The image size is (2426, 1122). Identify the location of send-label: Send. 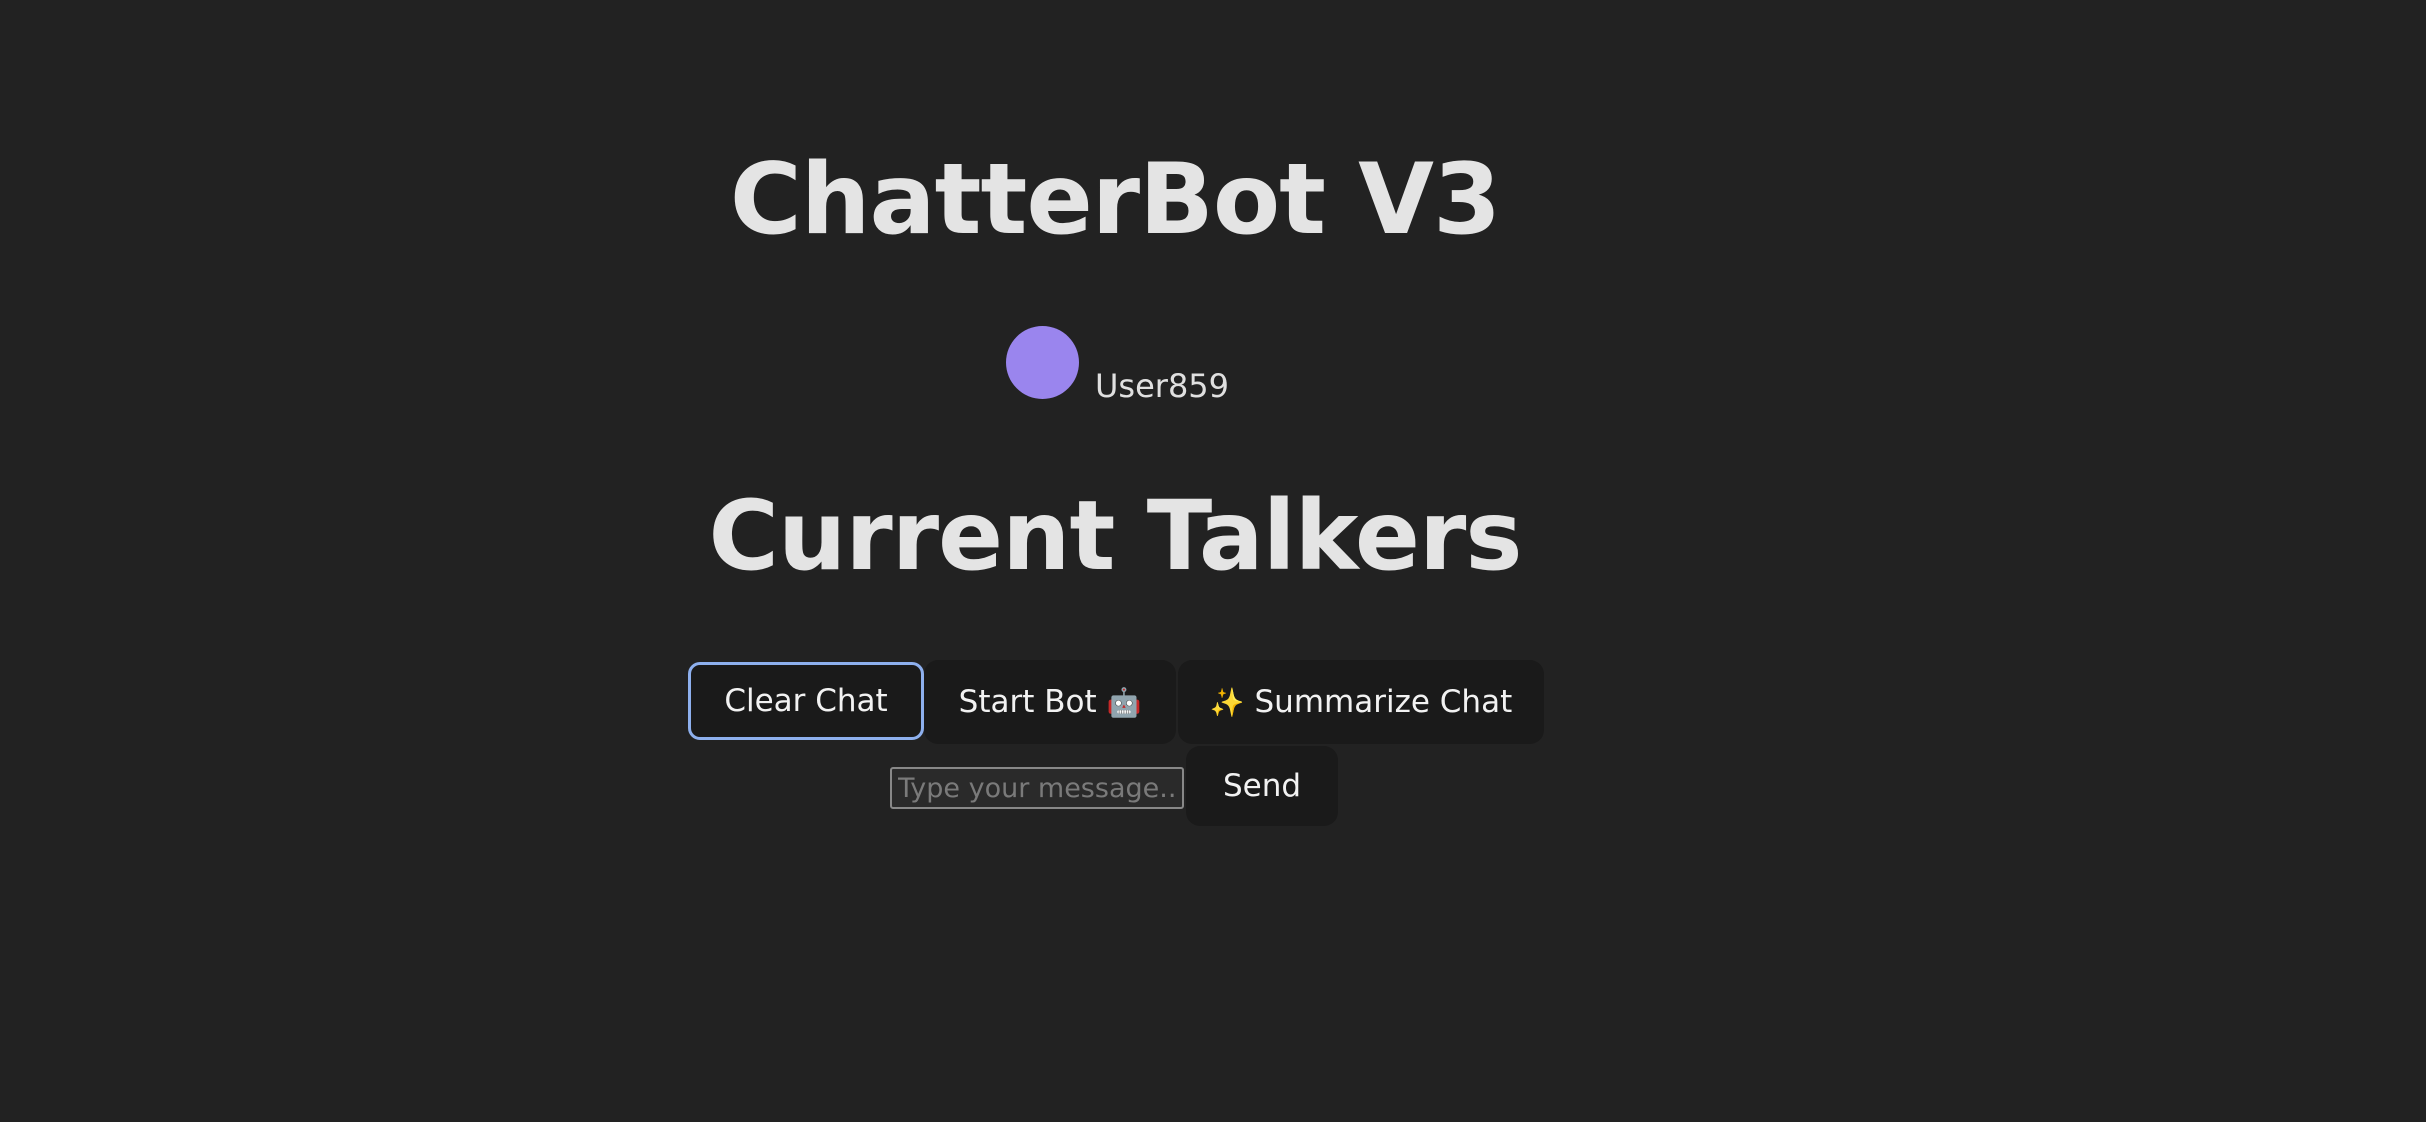
(1262, 786).